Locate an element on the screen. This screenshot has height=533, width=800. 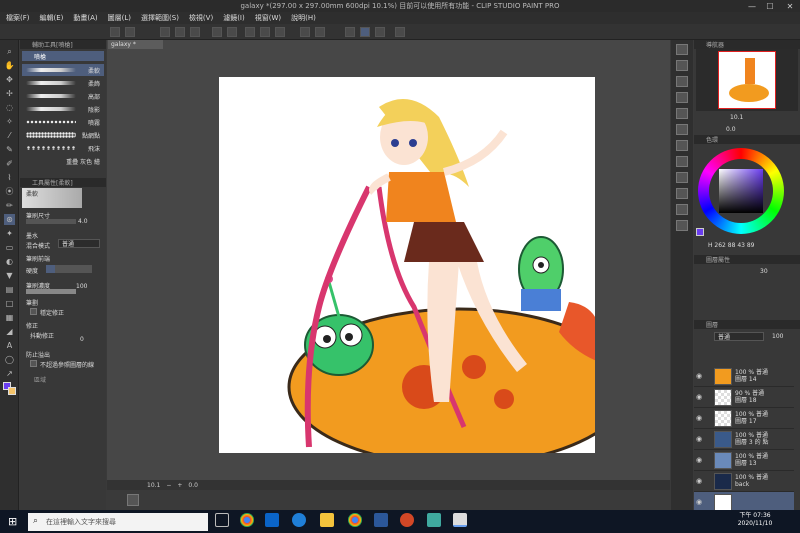
maximize-button: ☐ is located at coordinates (770, 6).